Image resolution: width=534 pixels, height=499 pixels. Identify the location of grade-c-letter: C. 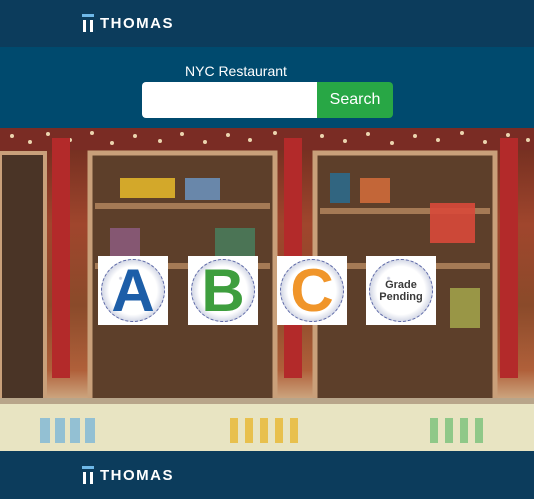
(312, 290).